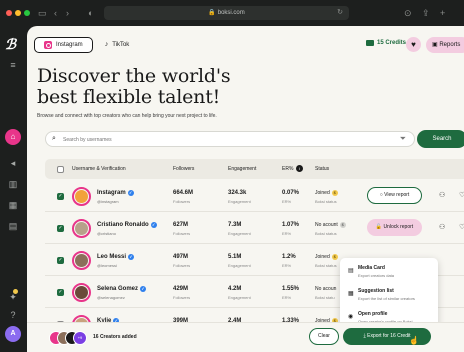 The width and height of the screenshot is (464, 352). What do you see at coordinates (291, 225) in the screenshot?
I see `er-value: 1.07%` at bounding box center [291, 225].